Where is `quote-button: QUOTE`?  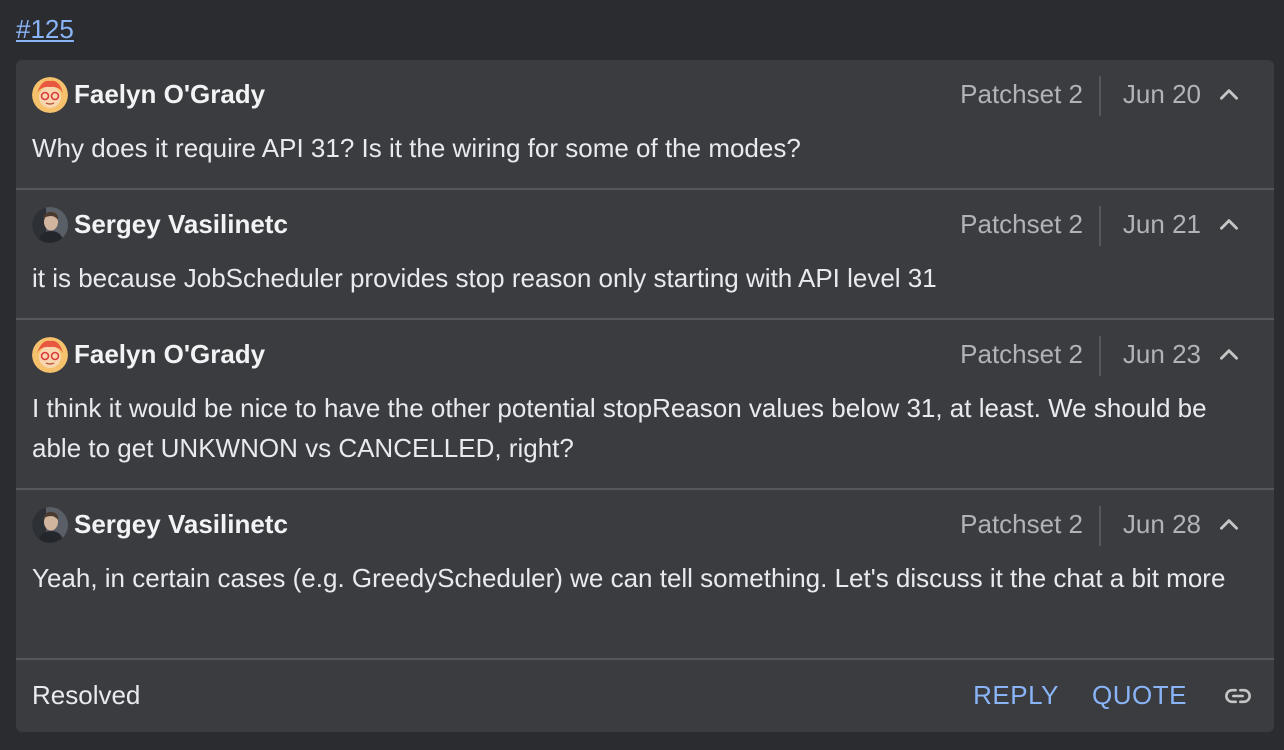 quote-button: QUOTE is located at coordinates (1139, 695).